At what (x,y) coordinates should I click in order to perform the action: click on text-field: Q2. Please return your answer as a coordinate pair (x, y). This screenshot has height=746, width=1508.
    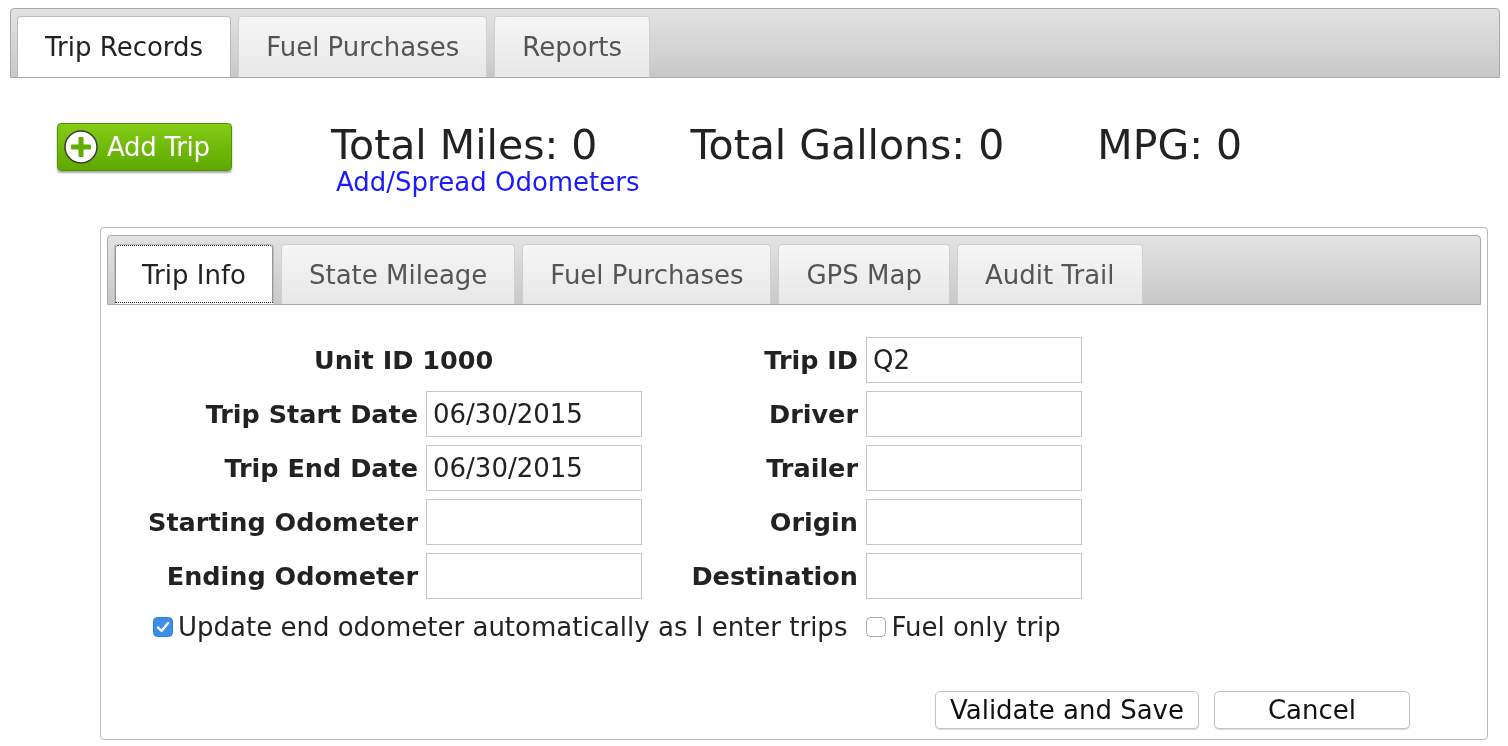
    Looking at the image, I should click on (974, 360).